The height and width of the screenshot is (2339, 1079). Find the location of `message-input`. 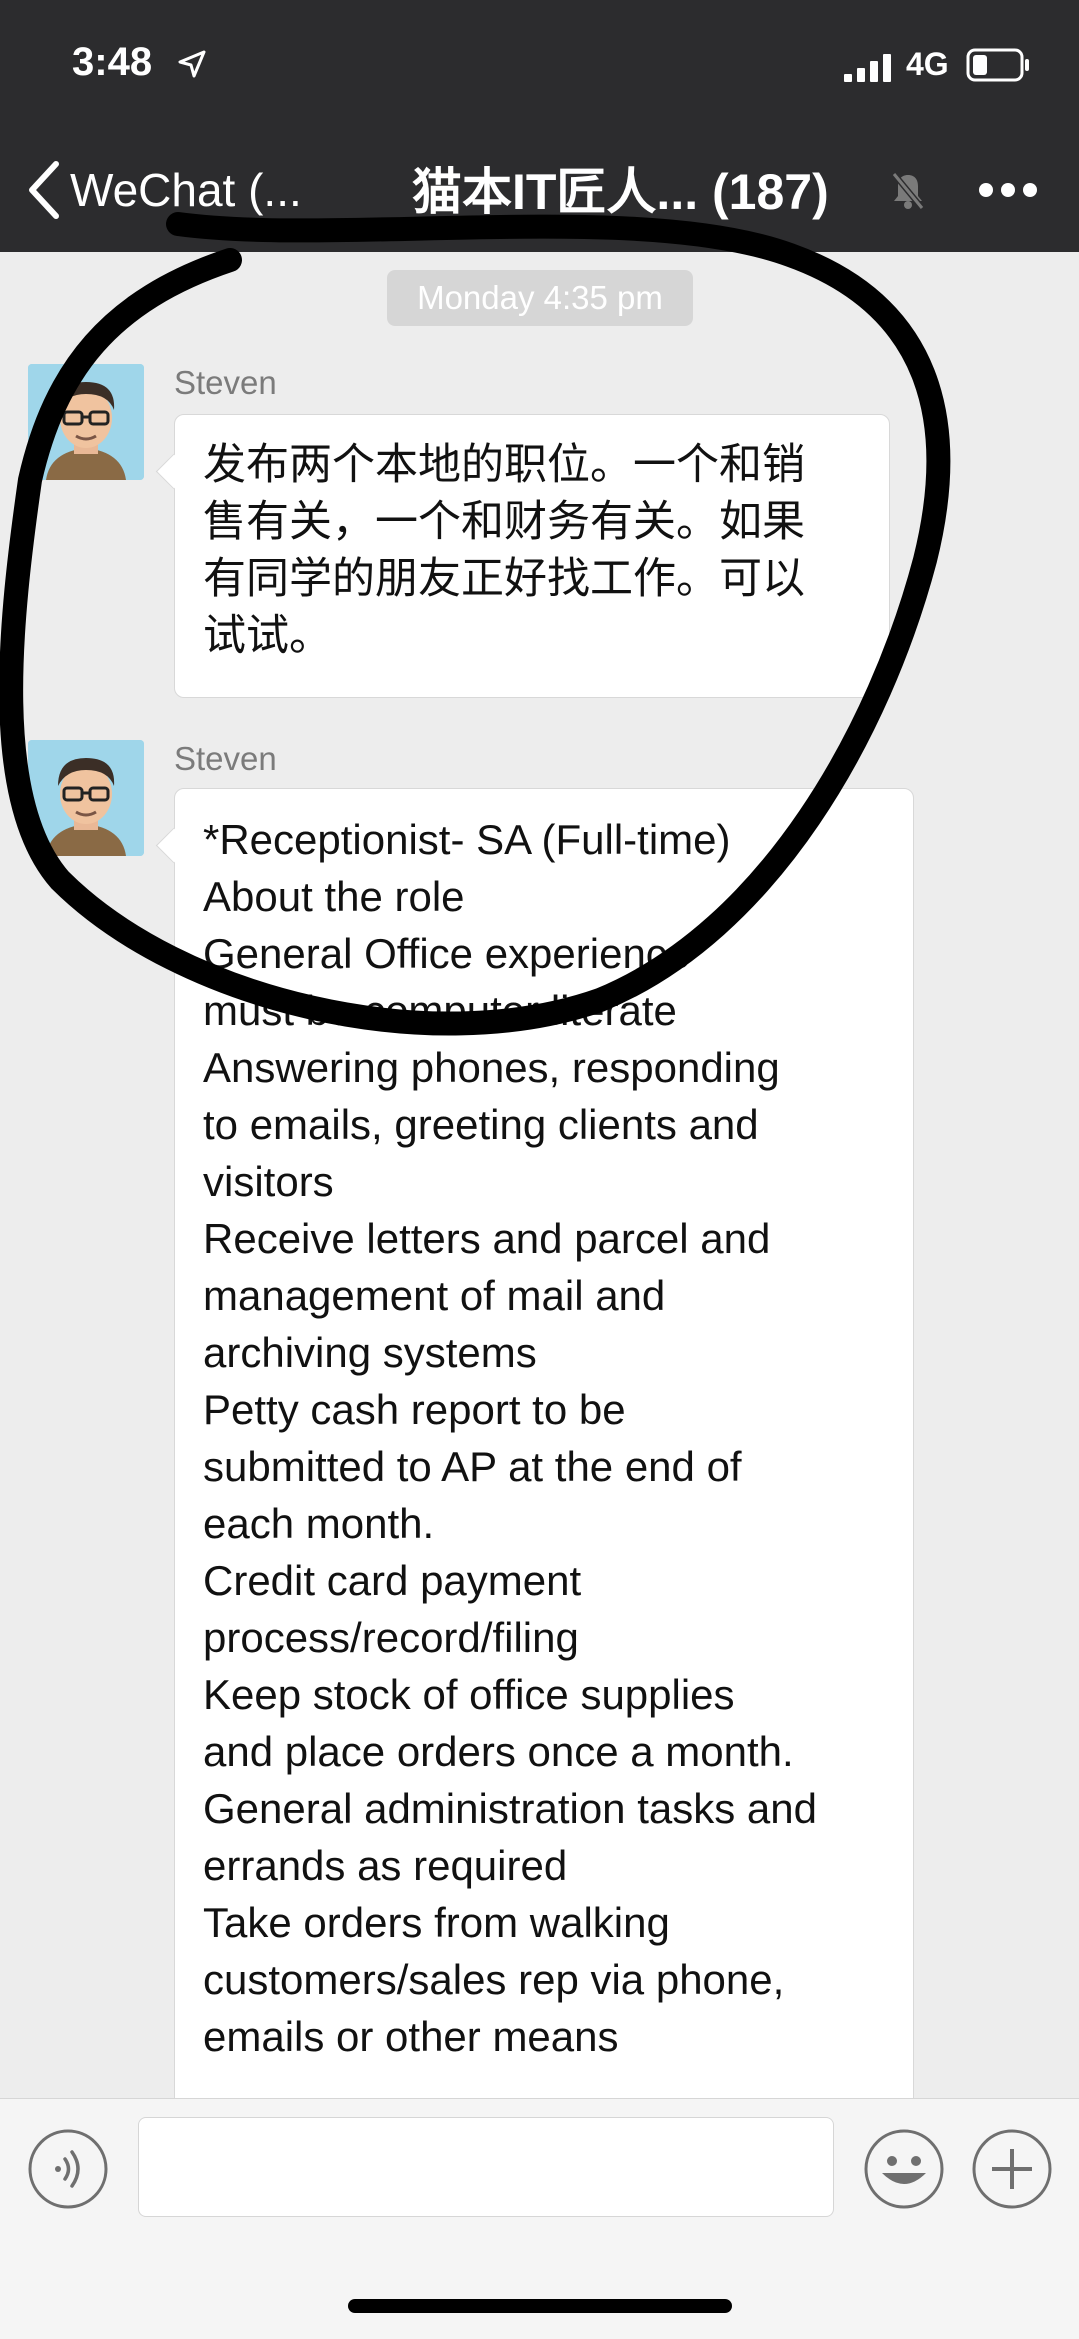

message-input is located at coordinates (486, 2167).